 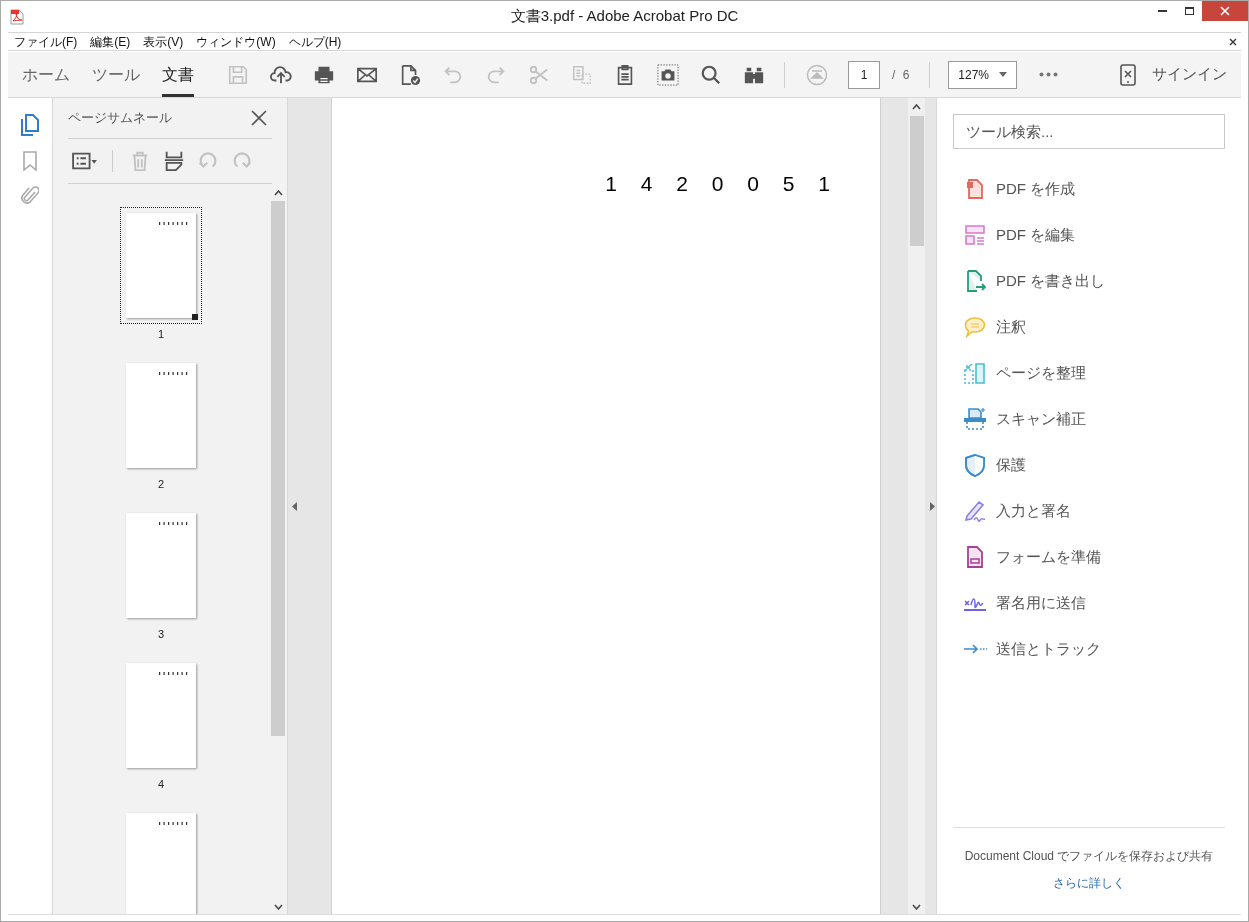 What do you see at coordinates (1089, 419) in the screenshot?
I see `tool-item: スキャン補正` at bounding box center [1089, 419].